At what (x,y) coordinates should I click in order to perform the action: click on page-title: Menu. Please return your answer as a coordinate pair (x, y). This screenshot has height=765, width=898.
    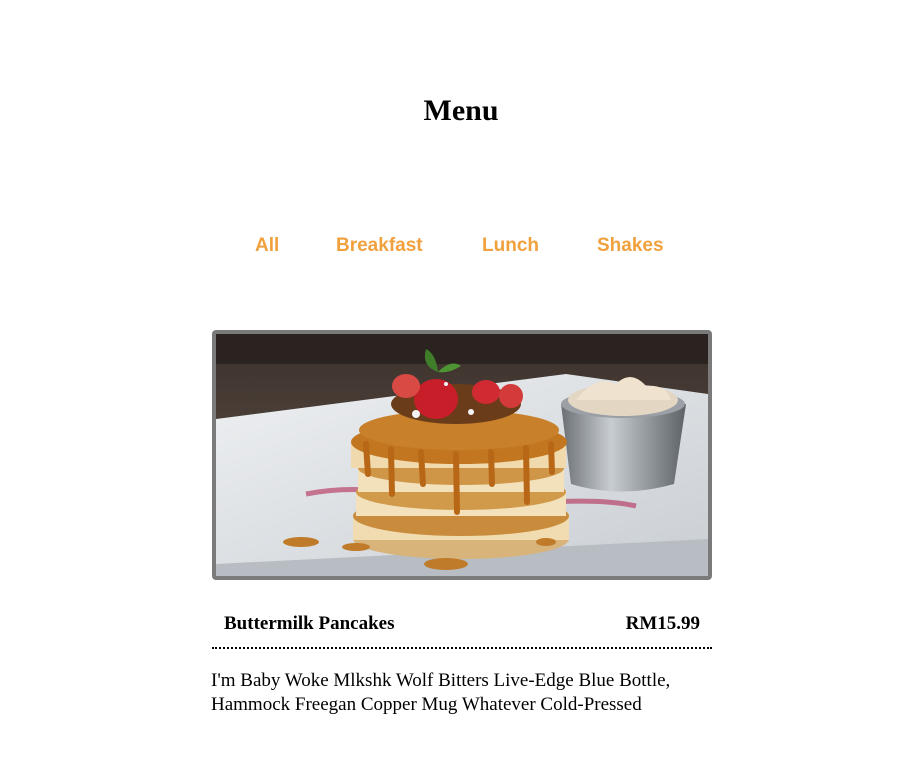
    Looking at the image, I should click on (461, 110).